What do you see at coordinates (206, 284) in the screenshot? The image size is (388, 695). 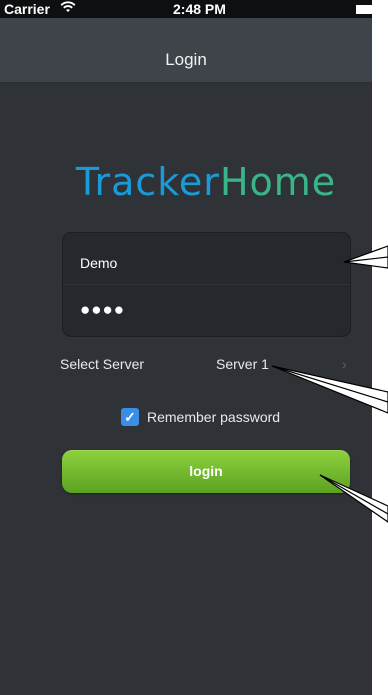 I see `field-divider` at bounding box center [206, 284].